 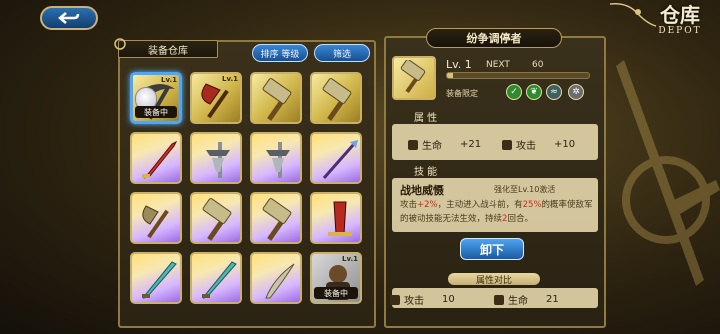 What do you see at coordinates (495, 116) in the screenshot?
I see `attributes-section-title: 属 性` at bounding box center [495, 116].